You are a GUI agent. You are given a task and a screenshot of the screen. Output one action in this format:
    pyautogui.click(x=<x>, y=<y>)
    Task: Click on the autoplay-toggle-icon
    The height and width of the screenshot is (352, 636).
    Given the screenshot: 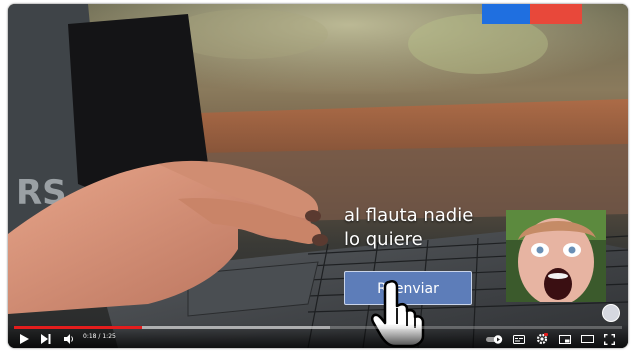 What is the action you would take?
    pyautogui.click(x=495, y=339)
    